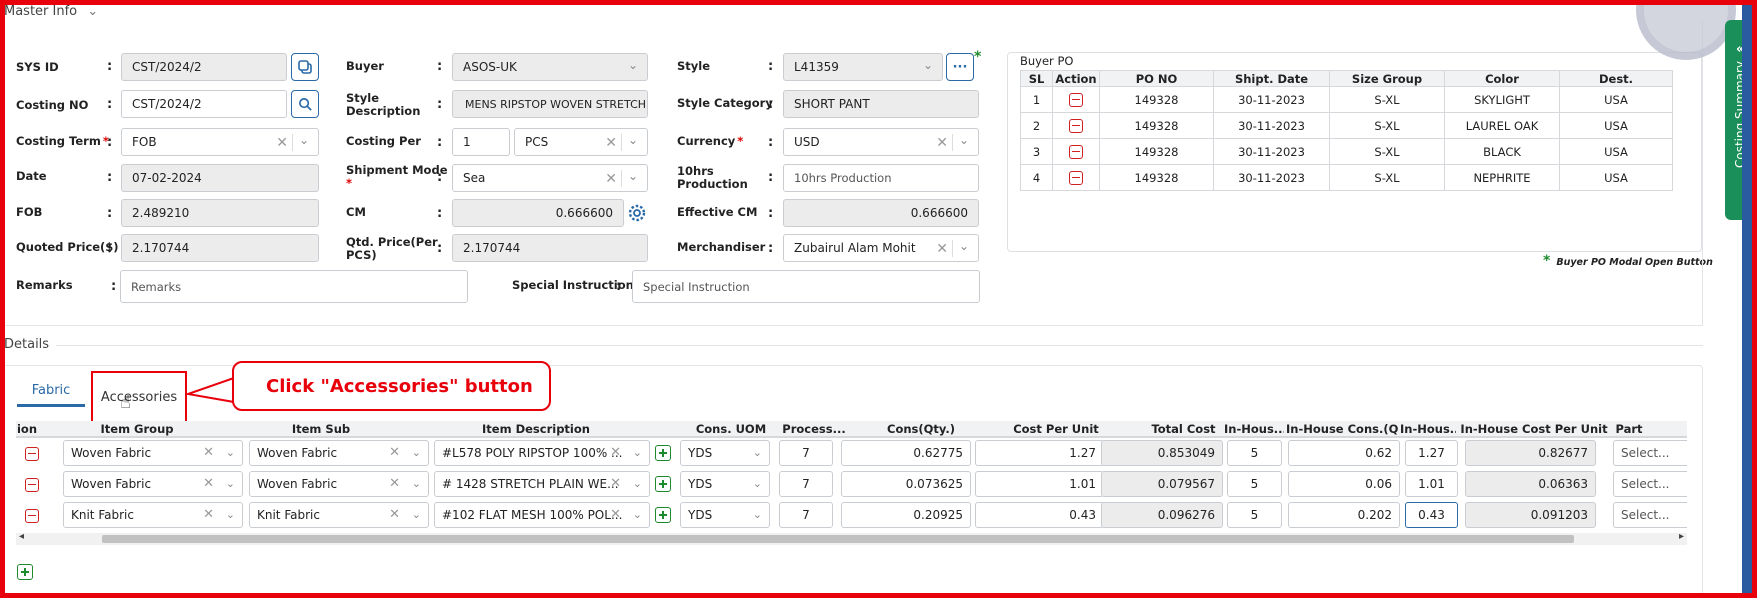 Image resolution: width=1757 pixels, height=598 pixels. What do you see at coordinates (305, 67) in the screenshot?
I see `copy-button` at bounding box center [305, 67].